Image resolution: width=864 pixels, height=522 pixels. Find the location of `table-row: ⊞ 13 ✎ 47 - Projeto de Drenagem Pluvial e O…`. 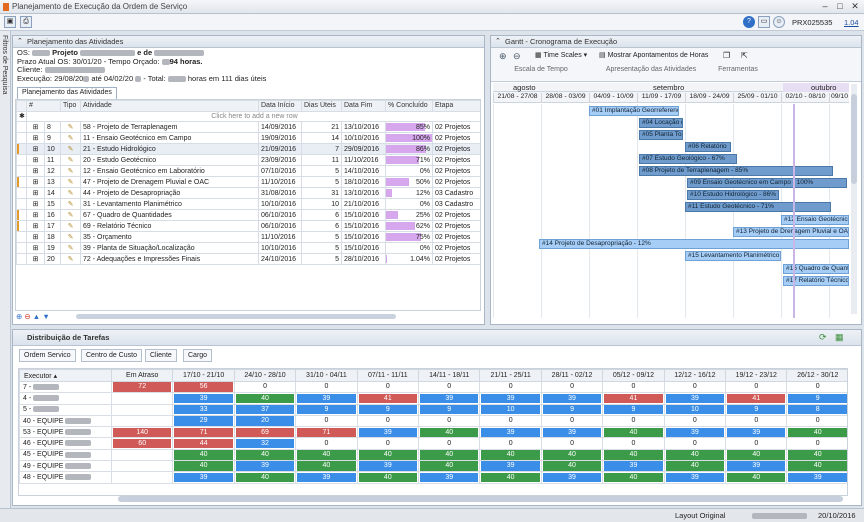

table-row: ⊞ 13 ✎ 47 - Projeto de Drenagem Pluvial e O… is located at coordinates (248, 182).